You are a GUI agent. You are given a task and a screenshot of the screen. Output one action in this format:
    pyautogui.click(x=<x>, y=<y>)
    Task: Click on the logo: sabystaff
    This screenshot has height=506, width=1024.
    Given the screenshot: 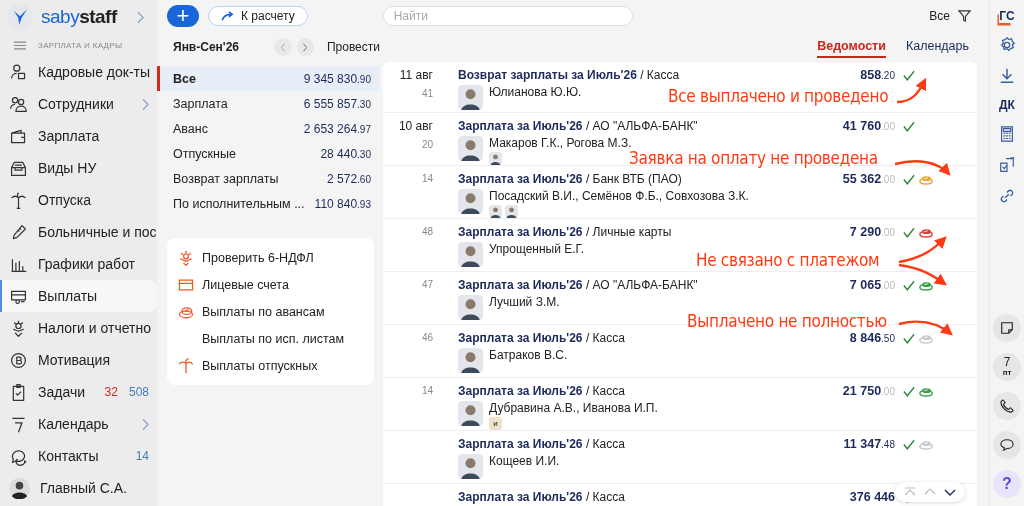 What is the action you would take?
    pyautogui.click(x=79, y=17)
    